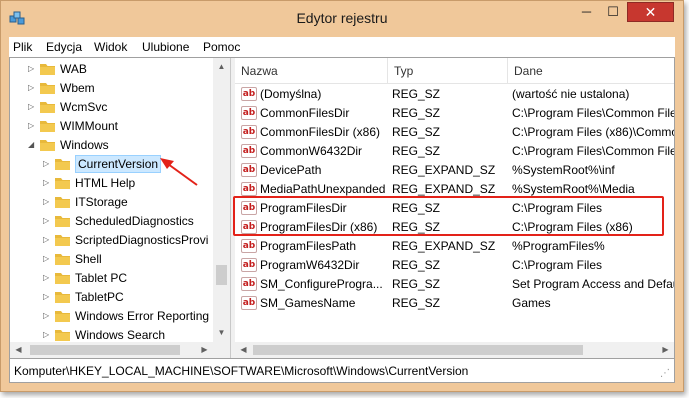  What do you see at coordinates (665, 373) in the screenshot?
I see `resize-grip-icon: ⋰` at bounding box center [665, 373].